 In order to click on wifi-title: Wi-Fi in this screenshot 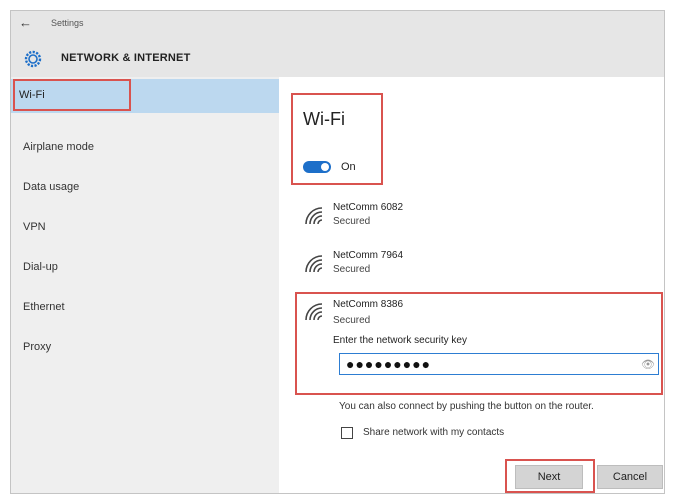, I will do `click(324, 119)`.